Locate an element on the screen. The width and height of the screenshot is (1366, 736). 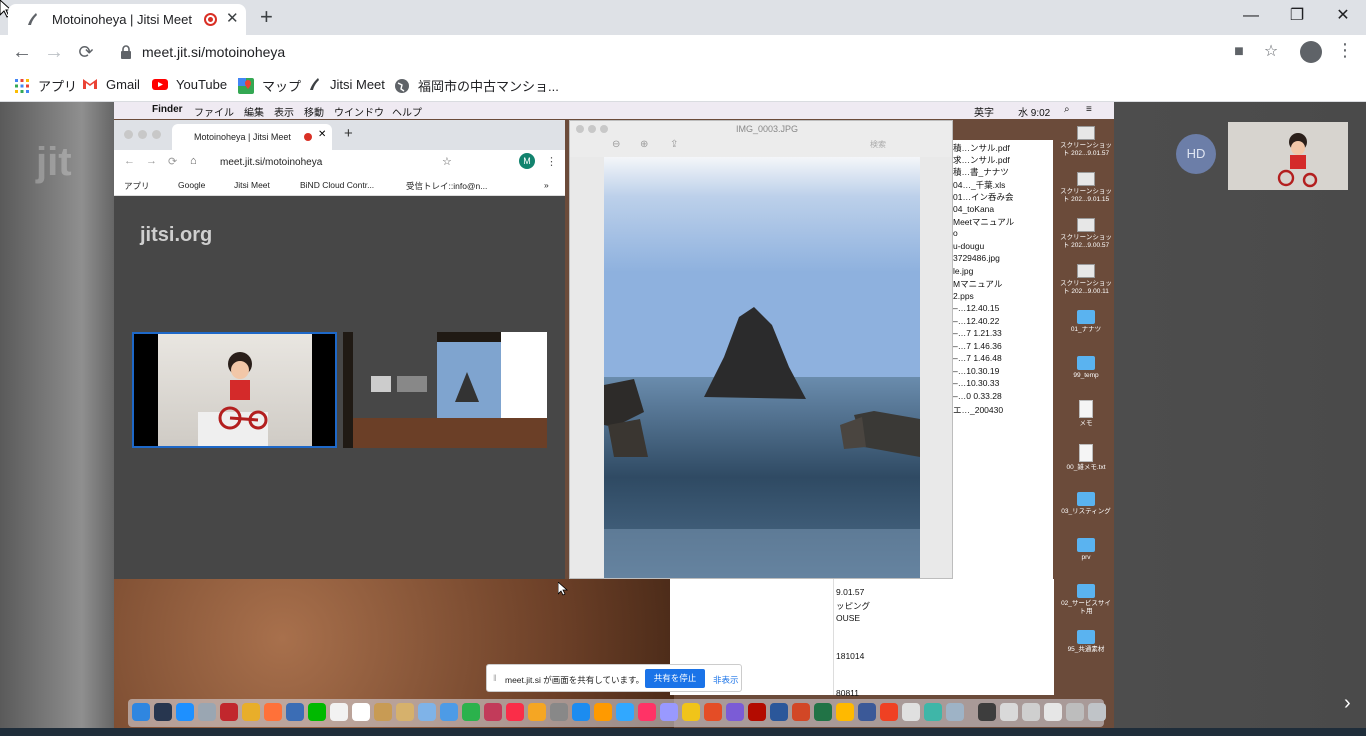
finder-file: エ…_200430 is located at coordinates (978, 410).